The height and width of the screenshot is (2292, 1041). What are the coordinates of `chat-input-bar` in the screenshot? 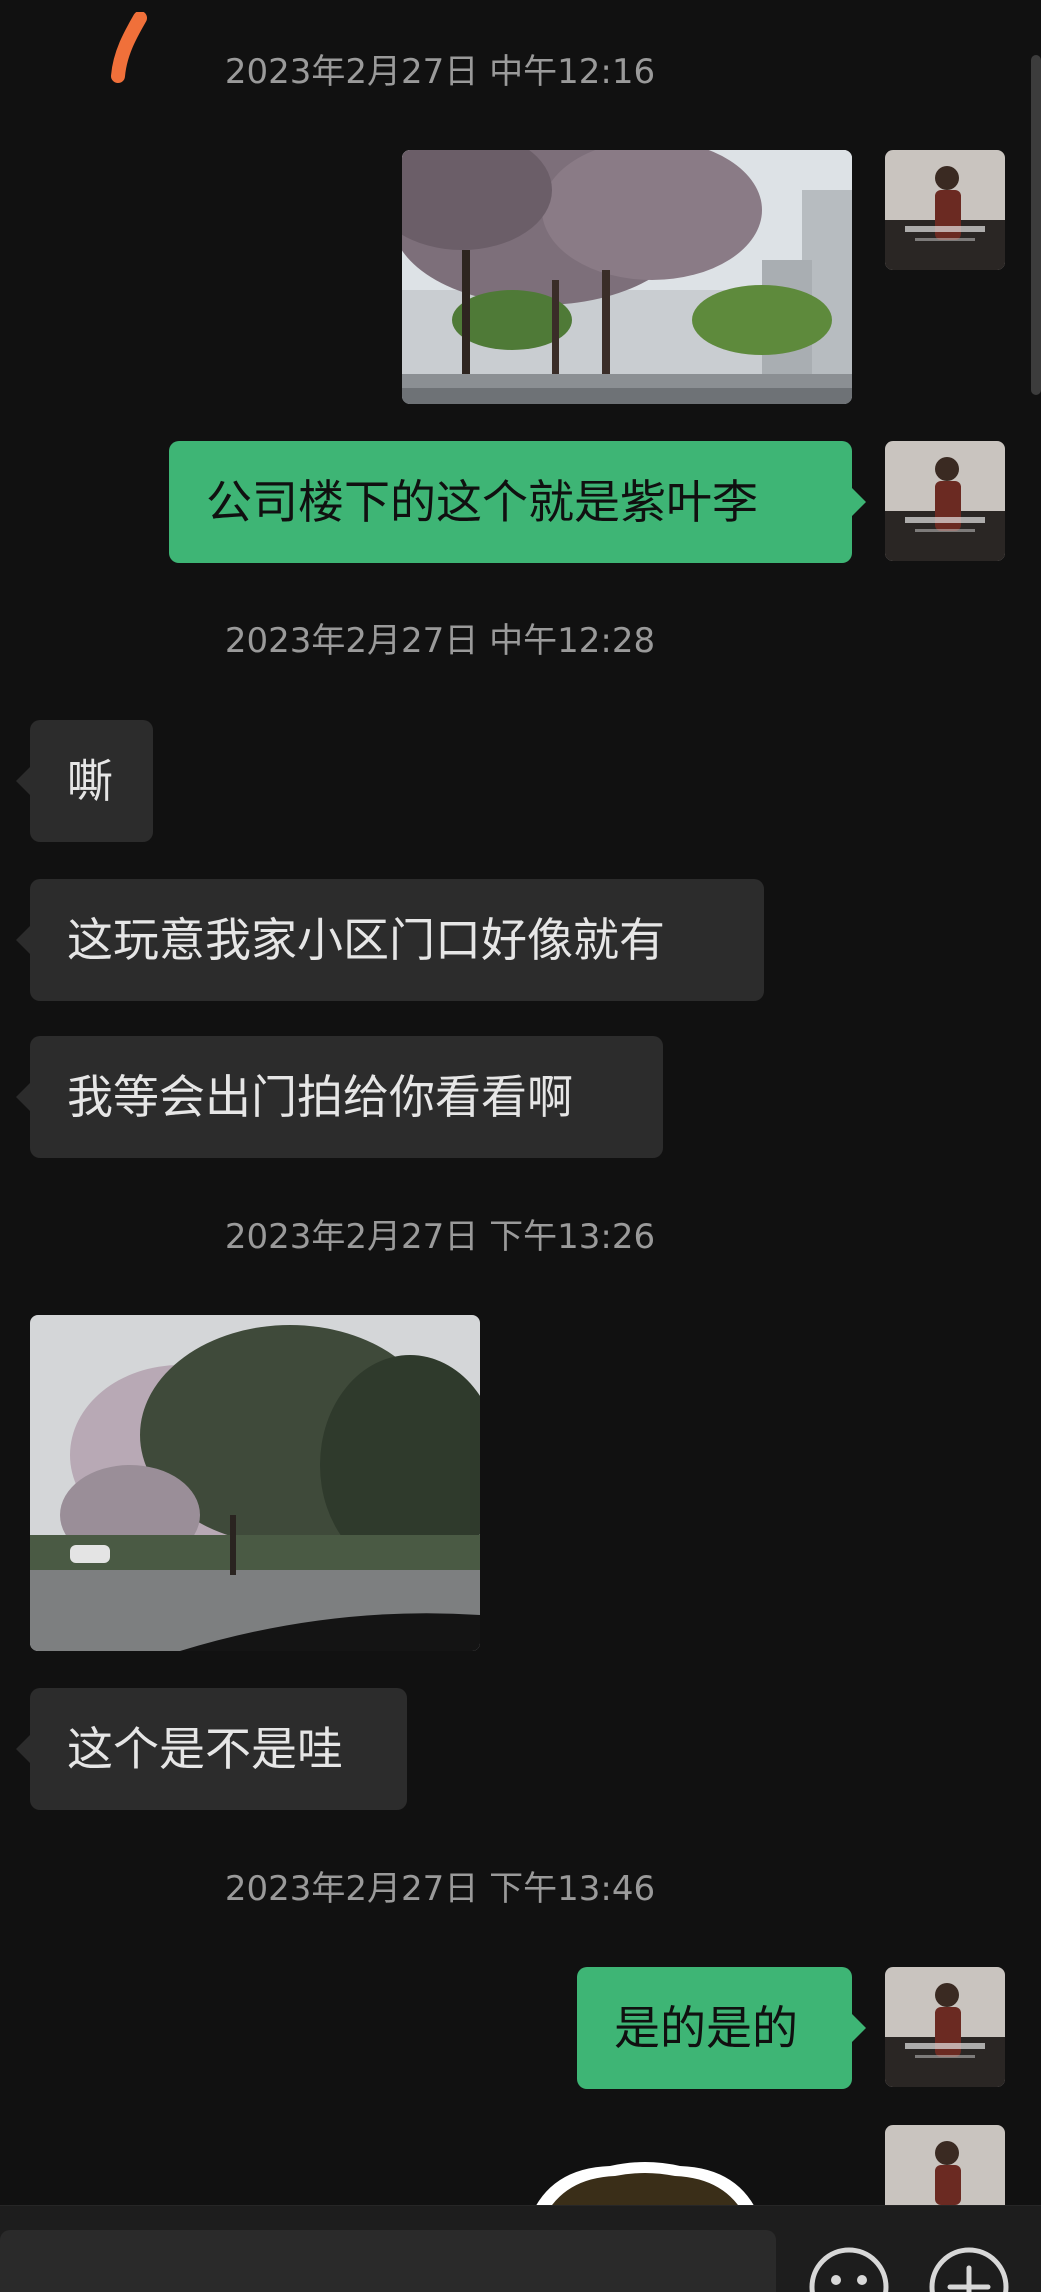 It's located at (520, 2248).